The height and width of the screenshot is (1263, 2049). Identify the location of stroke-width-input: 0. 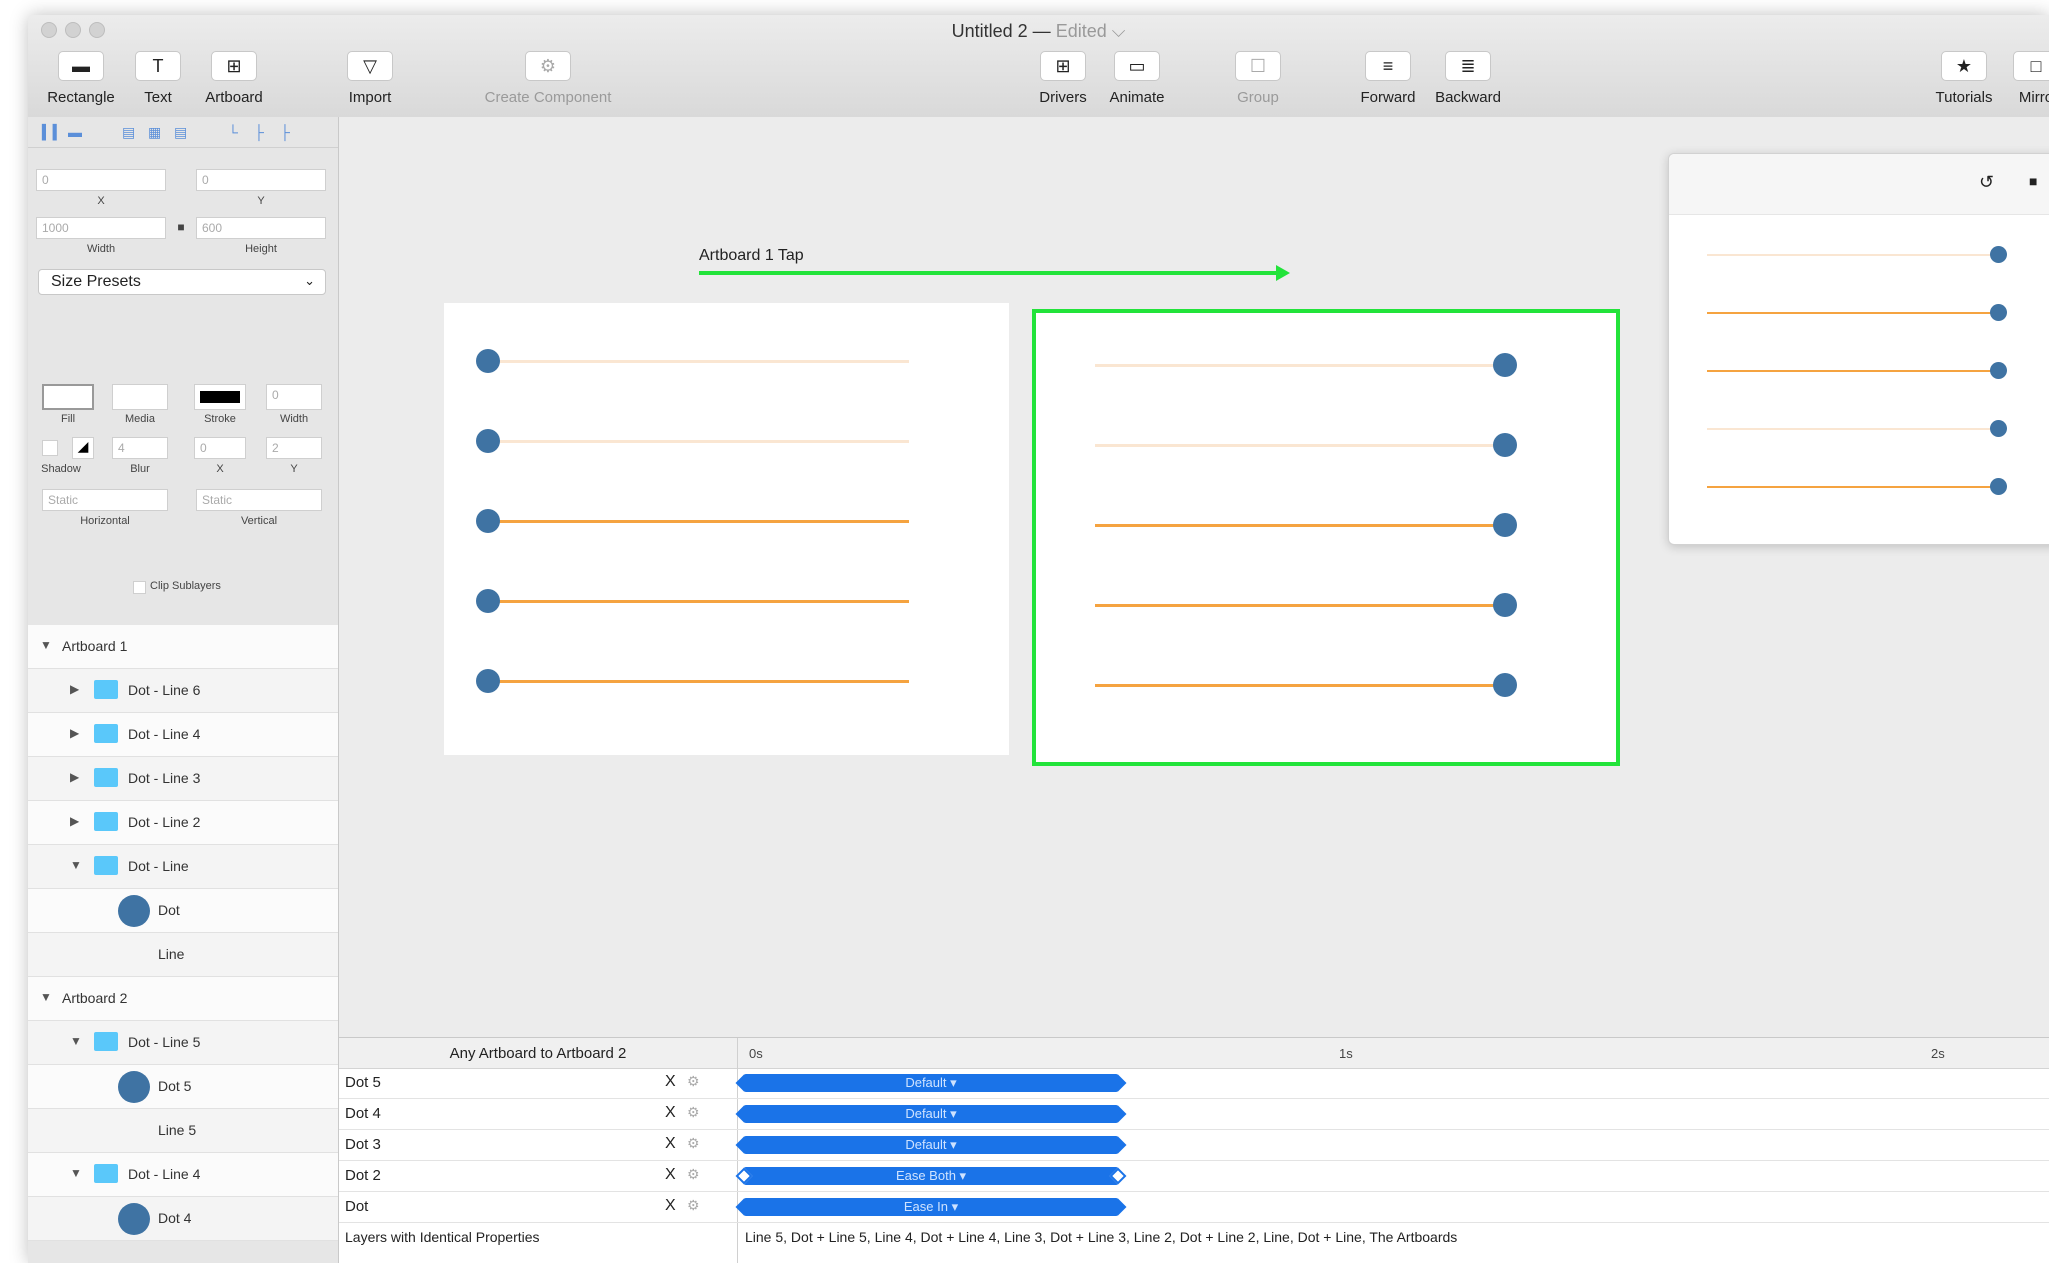
(294, 397).